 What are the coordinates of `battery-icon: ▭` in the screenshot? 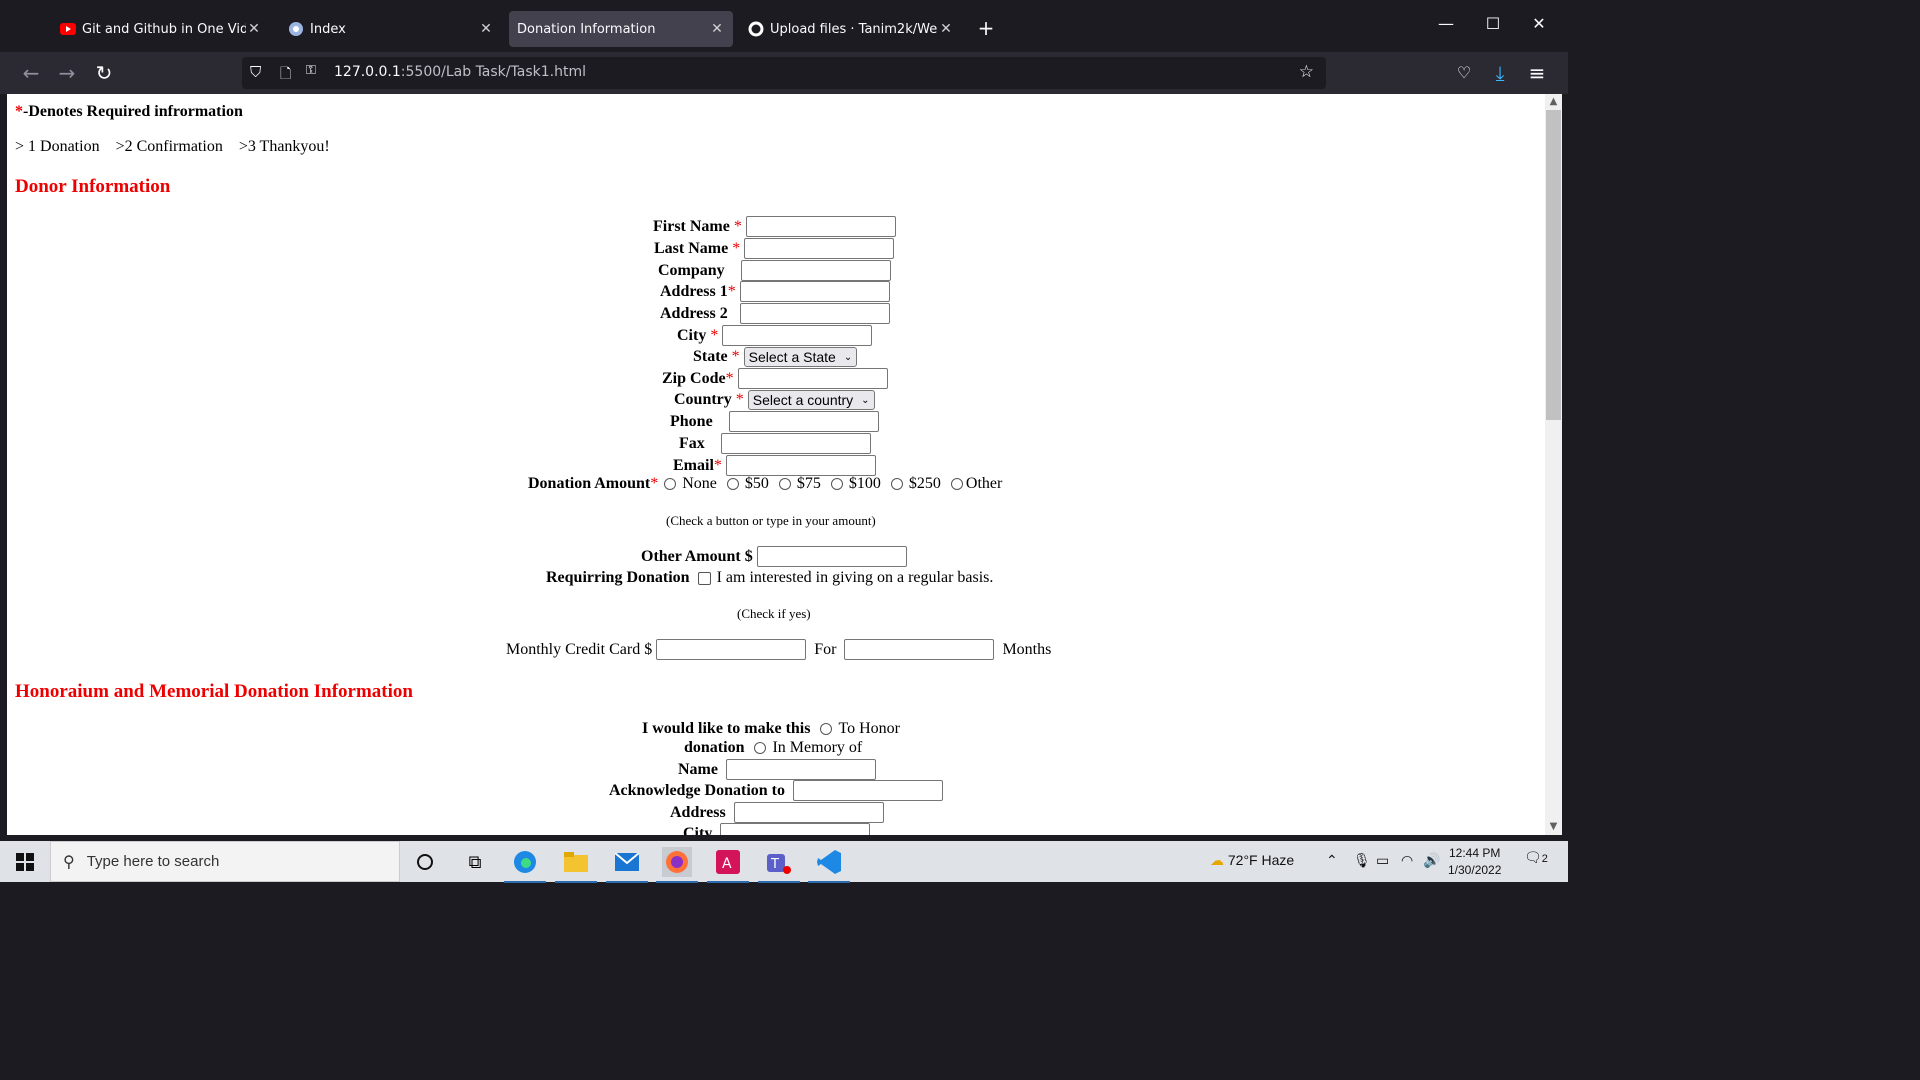 It's located at (1382, 860).